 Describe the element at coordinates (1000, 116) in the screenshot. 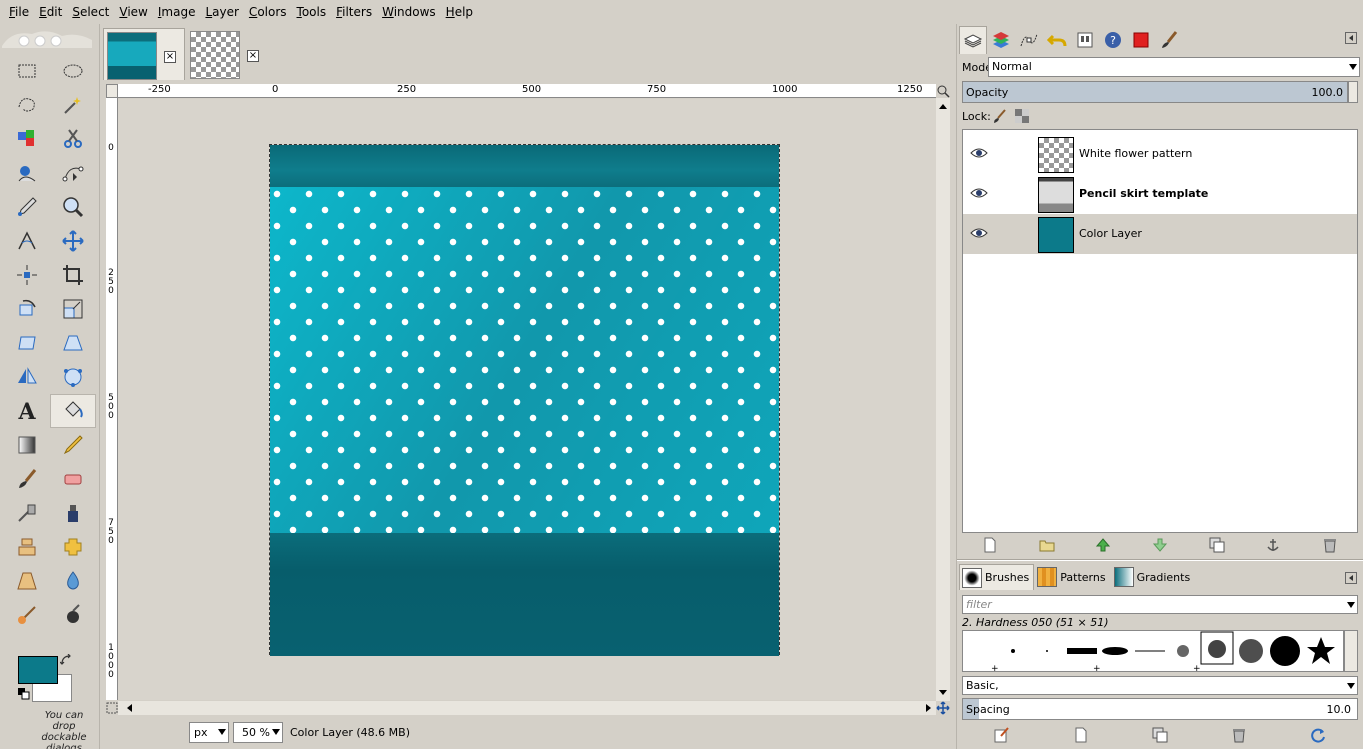

I see `lock-pixels-icon` at that location.